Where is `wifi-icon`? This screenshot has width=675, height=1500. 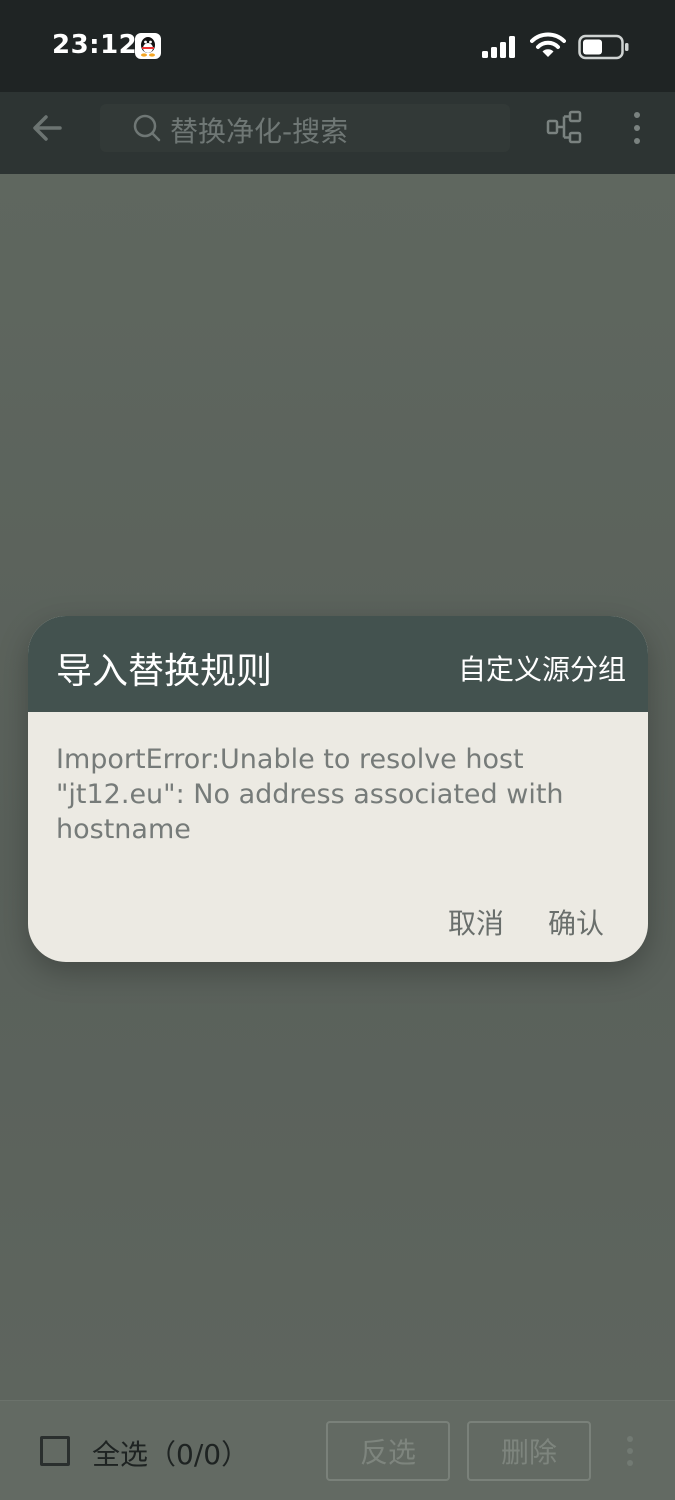 wifi-icon is located at coordinates (548, 44).